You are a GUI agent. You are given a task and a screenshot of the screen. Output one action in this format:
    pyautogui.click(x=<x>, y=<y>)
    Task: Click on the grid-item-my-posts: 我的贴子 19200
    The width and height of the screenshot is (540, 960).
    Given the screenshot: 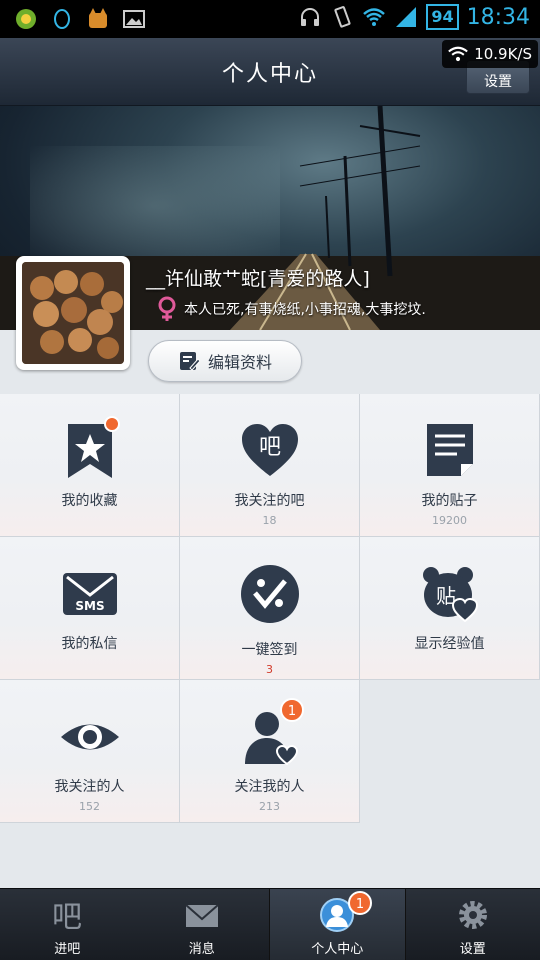 What is the action you would take?
    pyautogui.click(x=450, y=465)
    